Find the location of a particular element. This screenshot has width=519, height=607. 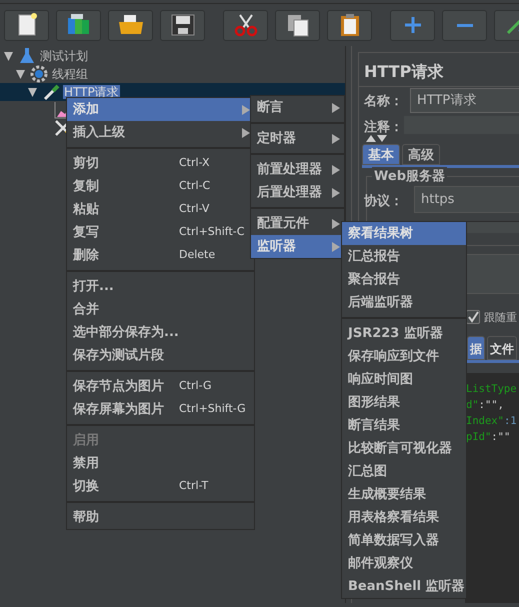

menu-item: 监听器 is located at coordinates (297, 246).